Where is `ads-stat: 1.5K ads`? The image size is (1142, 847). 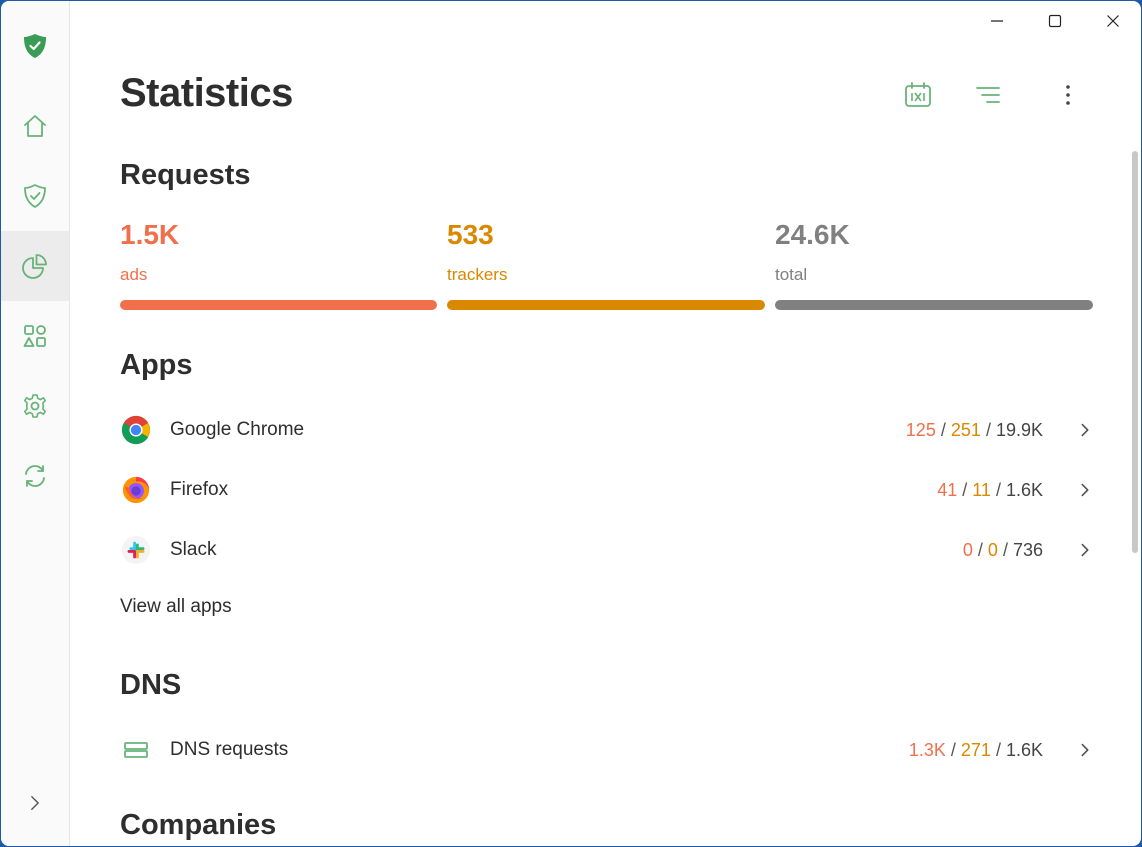
ads-stat: 1.5K ads is located at coordinates (149, 252).